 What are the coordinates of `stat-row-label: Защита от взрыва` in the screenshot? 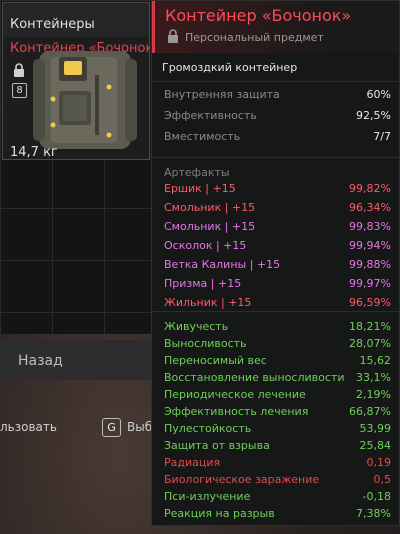 It's located at (217, 445).